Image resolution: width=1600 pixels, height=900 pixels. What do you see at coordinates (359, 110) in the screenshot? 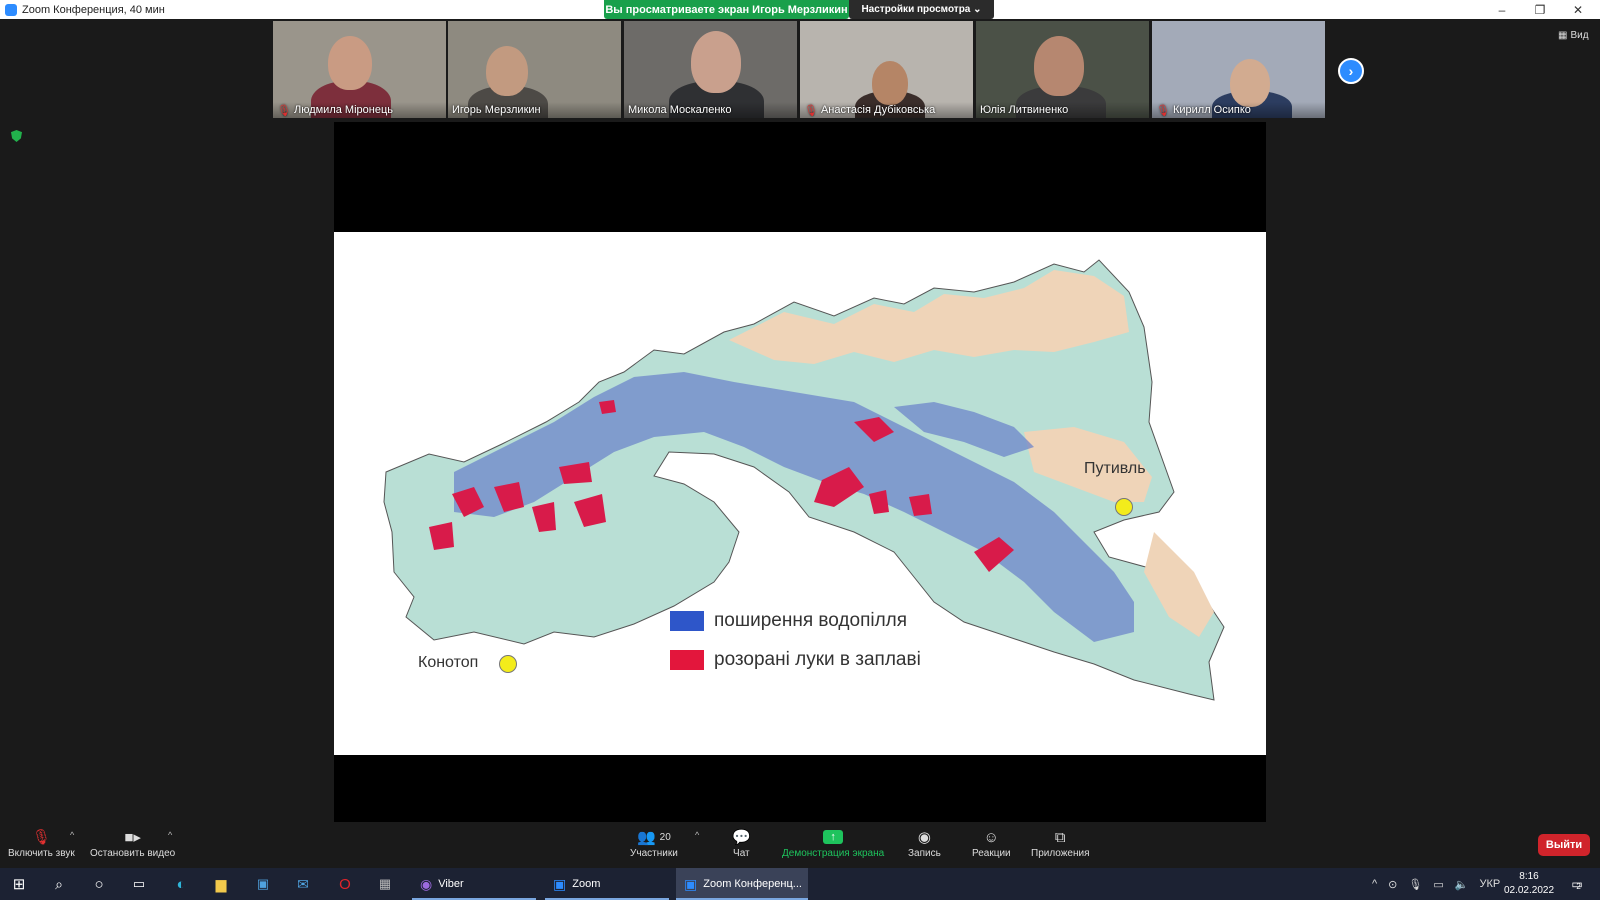
I see `participant-name: 🎙 Людмила Міронець` at bounding box center [359, 110].